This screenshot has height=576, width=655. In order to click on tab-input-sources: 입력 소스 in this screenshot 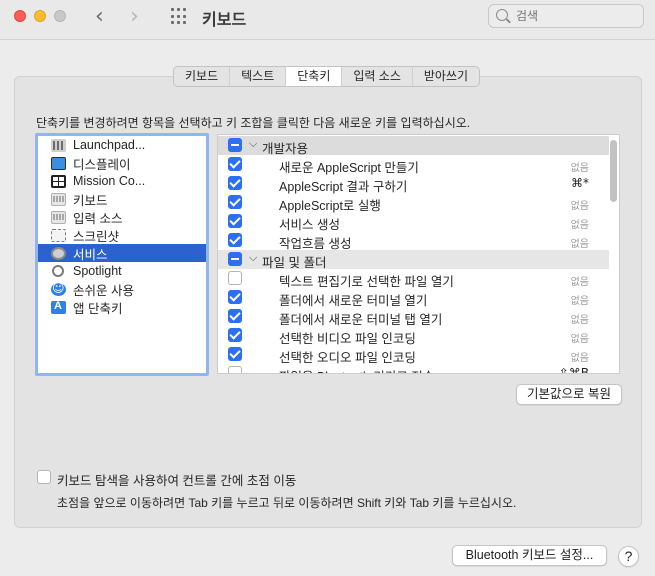, I will do `click(377, 76)`.